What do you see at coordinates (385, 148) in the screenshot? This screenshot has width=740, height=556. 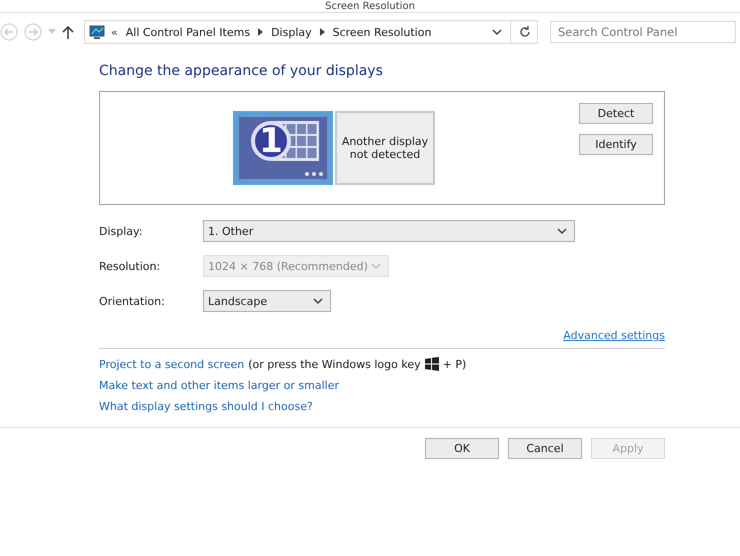 I see `monitor-tile: Another display not detected` at bounding box center [385, 148].